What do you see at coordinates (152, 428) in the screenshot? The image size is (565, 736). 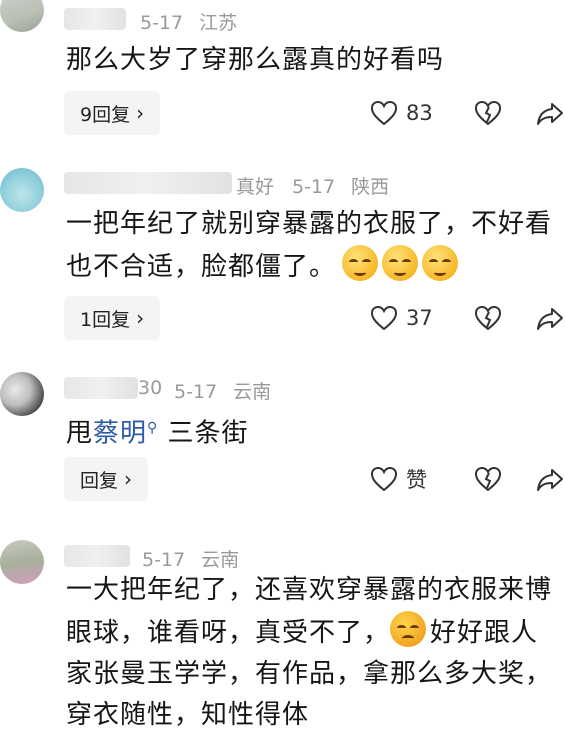 I see `search-icon: ⚲` at bounding box center [152, 428].